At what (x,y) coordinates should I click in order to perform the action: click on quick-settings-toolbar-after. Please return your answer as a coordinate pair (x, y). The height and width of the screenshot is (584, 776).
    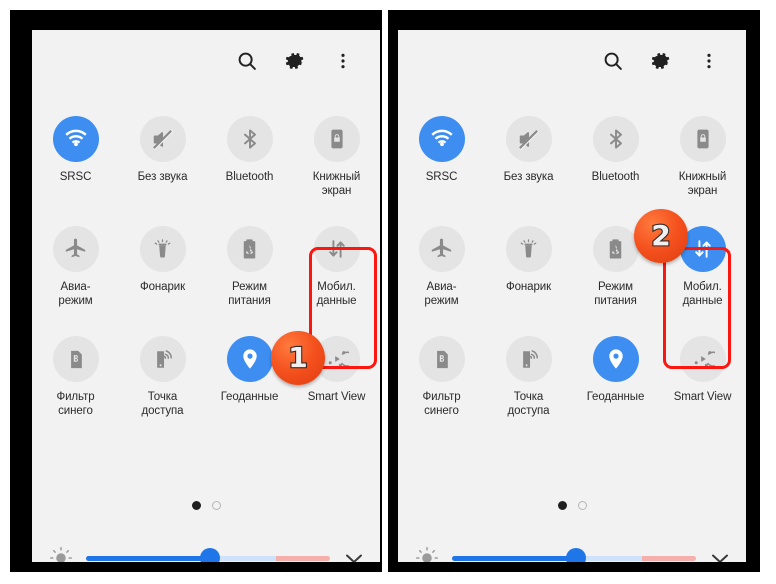
    Looking at the image, I should click on (572, 61).